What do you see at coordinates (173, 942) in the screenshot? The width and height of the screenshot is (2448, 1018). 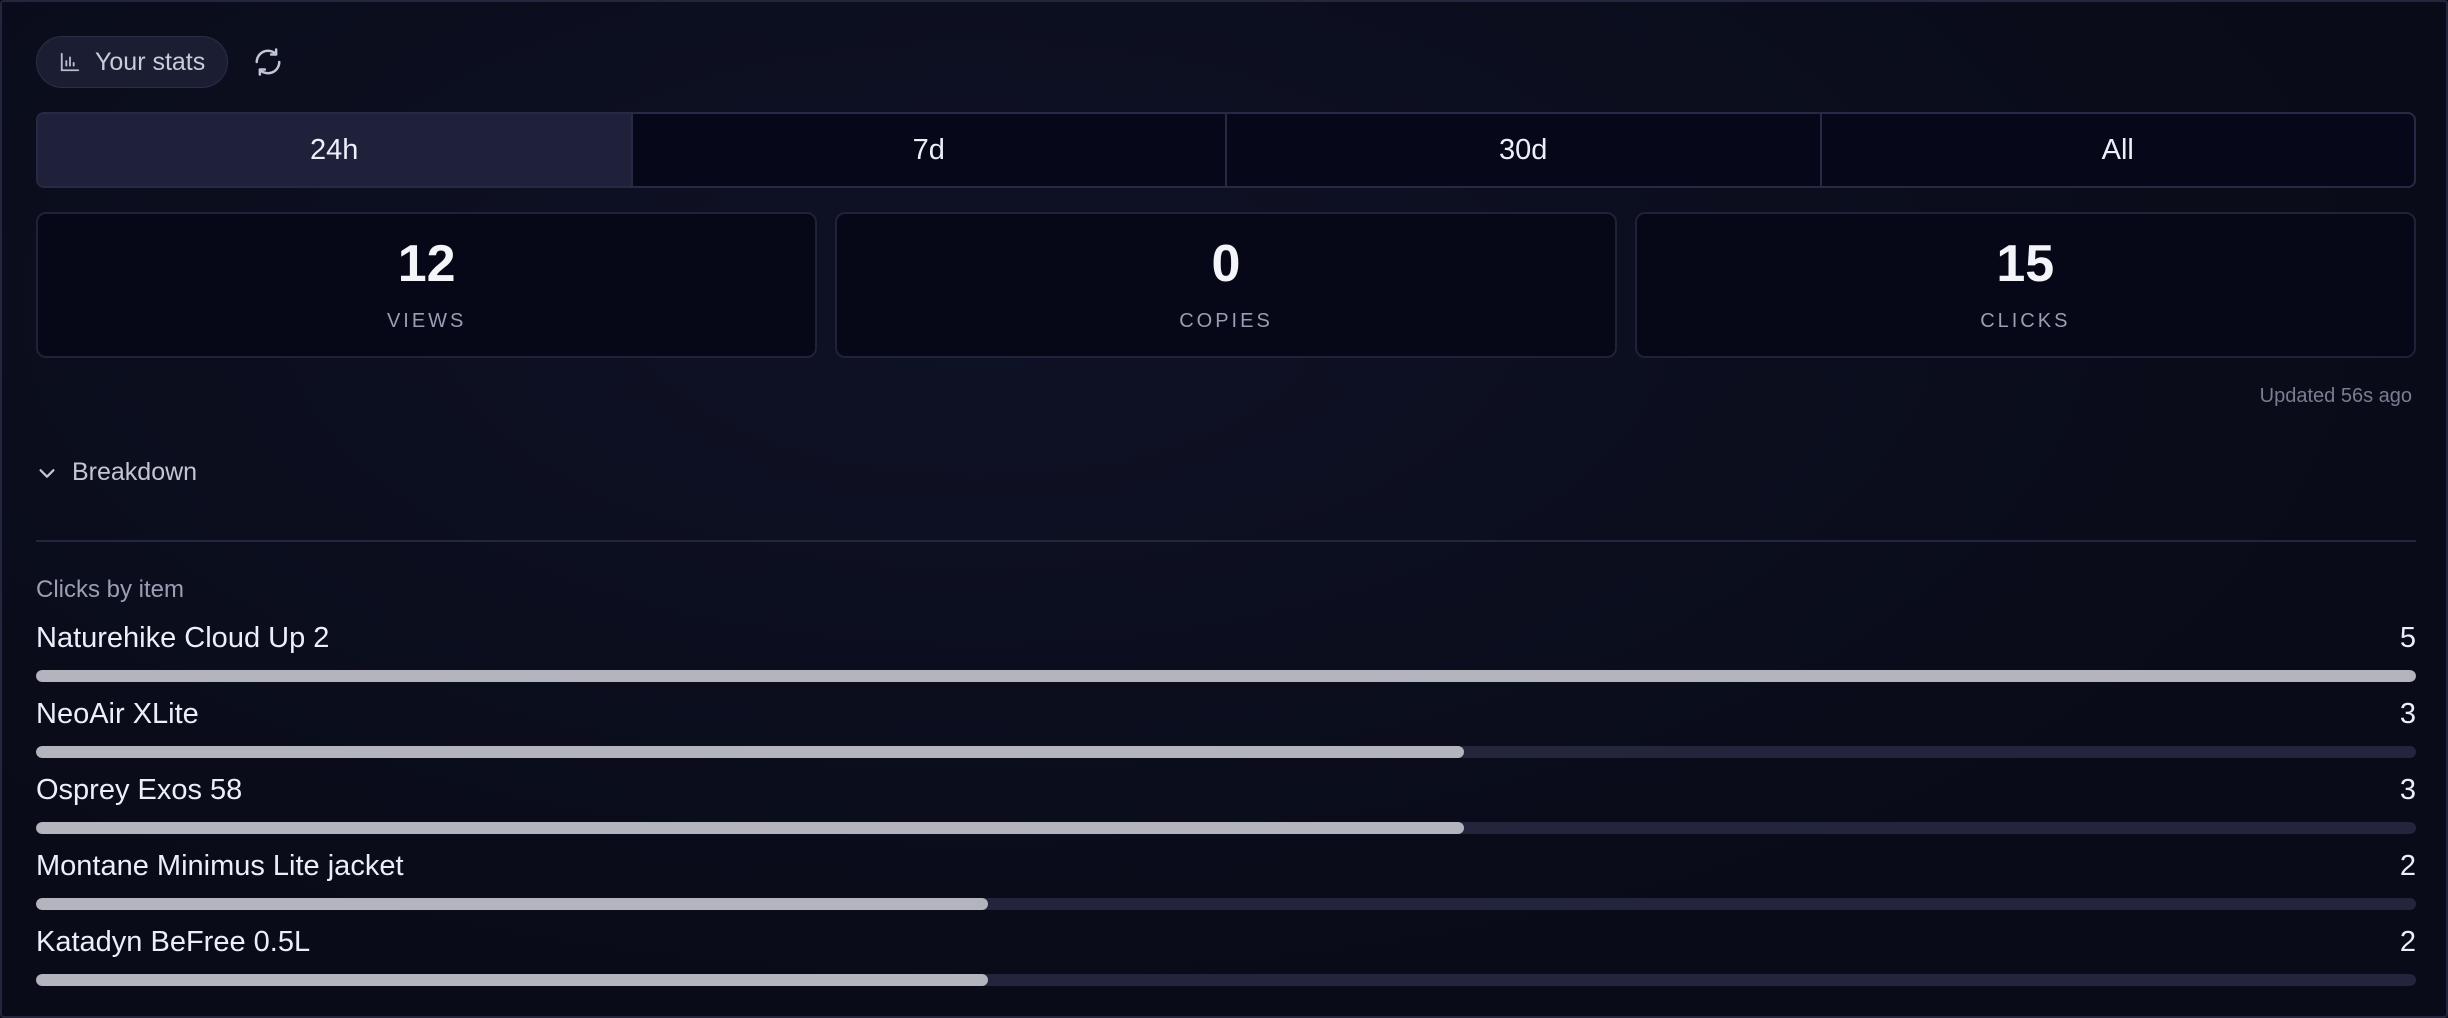 I see `item-name: Katadyn BeFree 0.5L` at bounding box center [173, 942].